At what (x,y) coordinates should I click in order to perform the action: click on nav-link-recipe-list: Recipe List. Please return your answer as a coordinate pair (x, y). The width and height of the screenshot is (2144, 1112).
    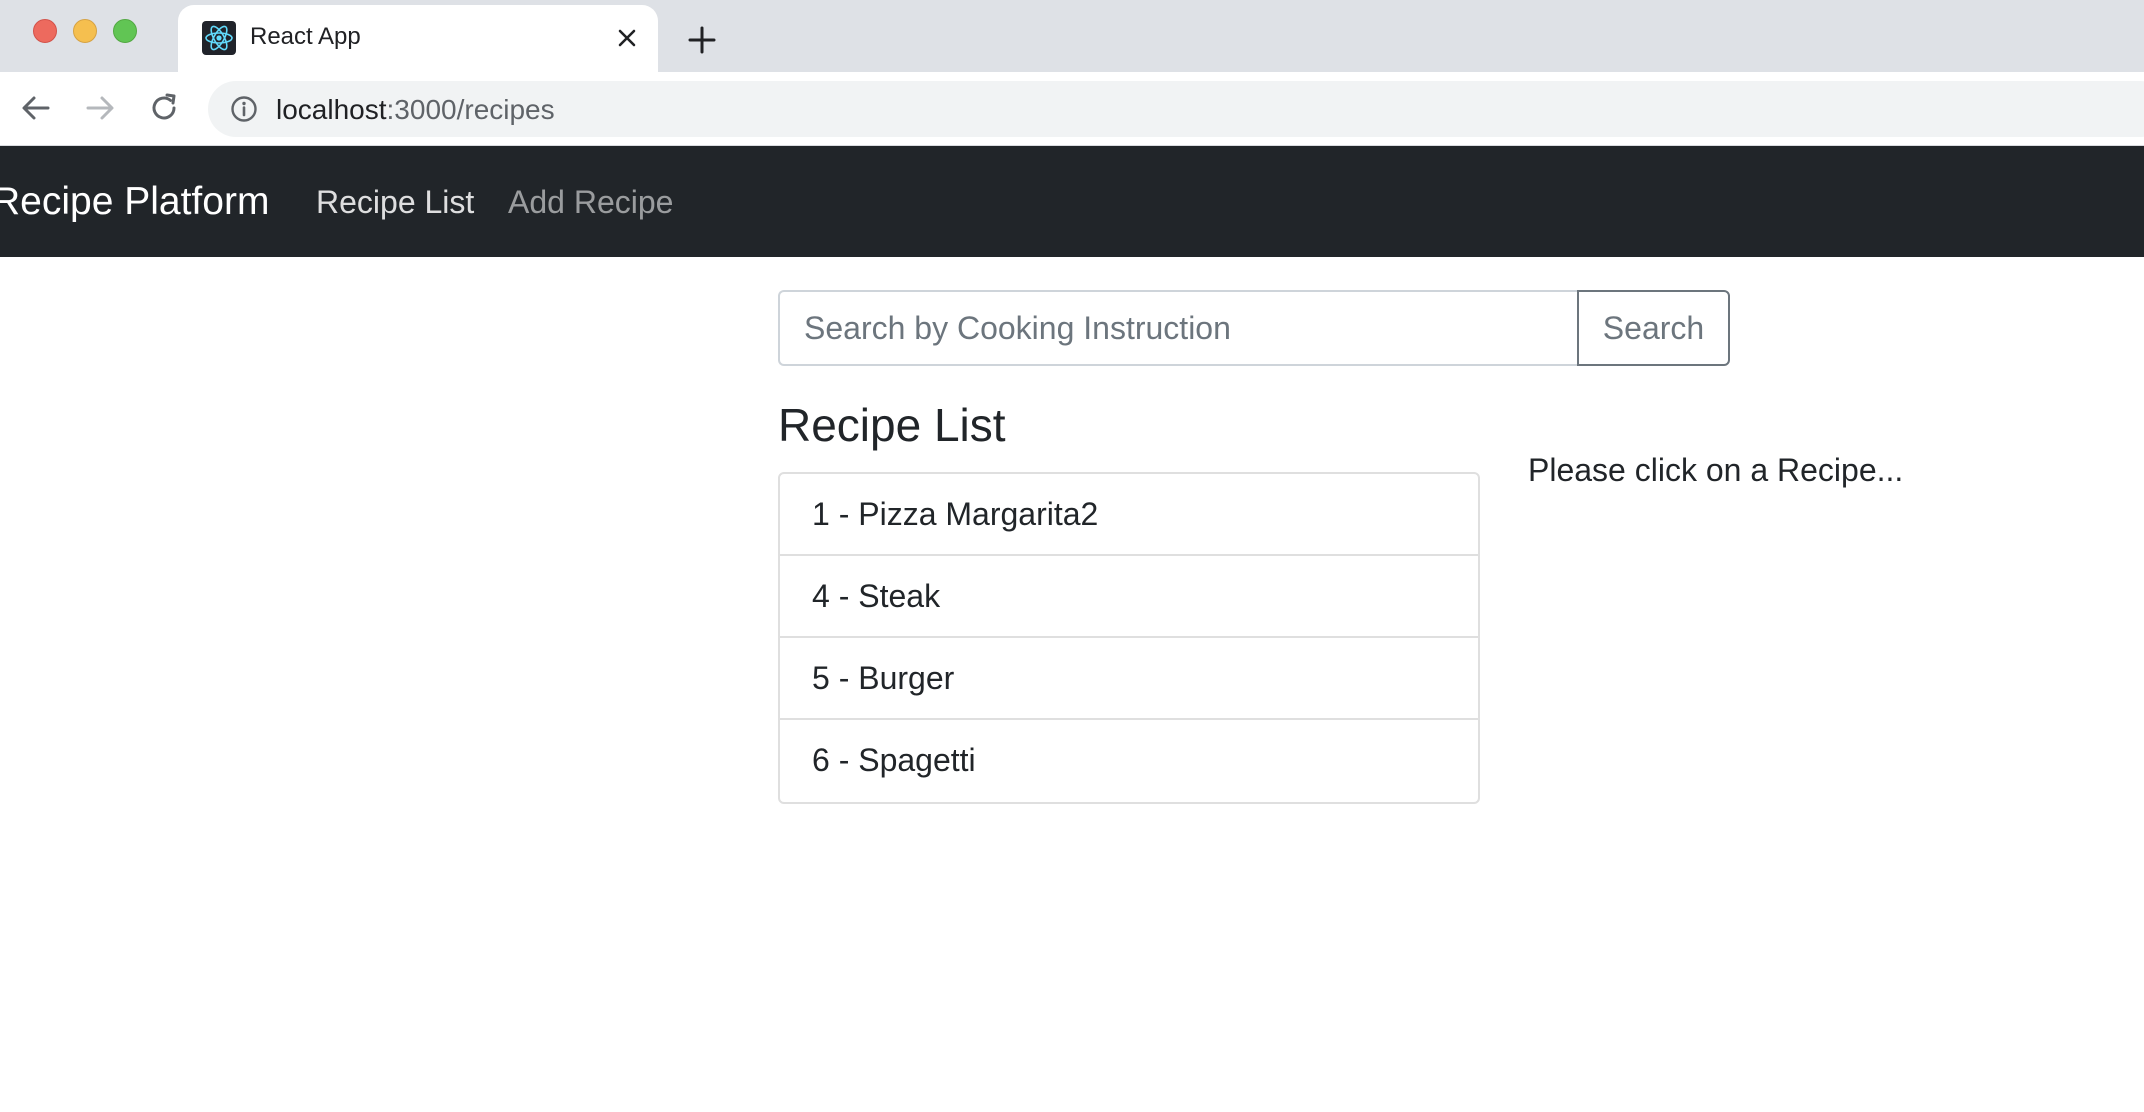
    Looking at the image, I should click on (395, 202).